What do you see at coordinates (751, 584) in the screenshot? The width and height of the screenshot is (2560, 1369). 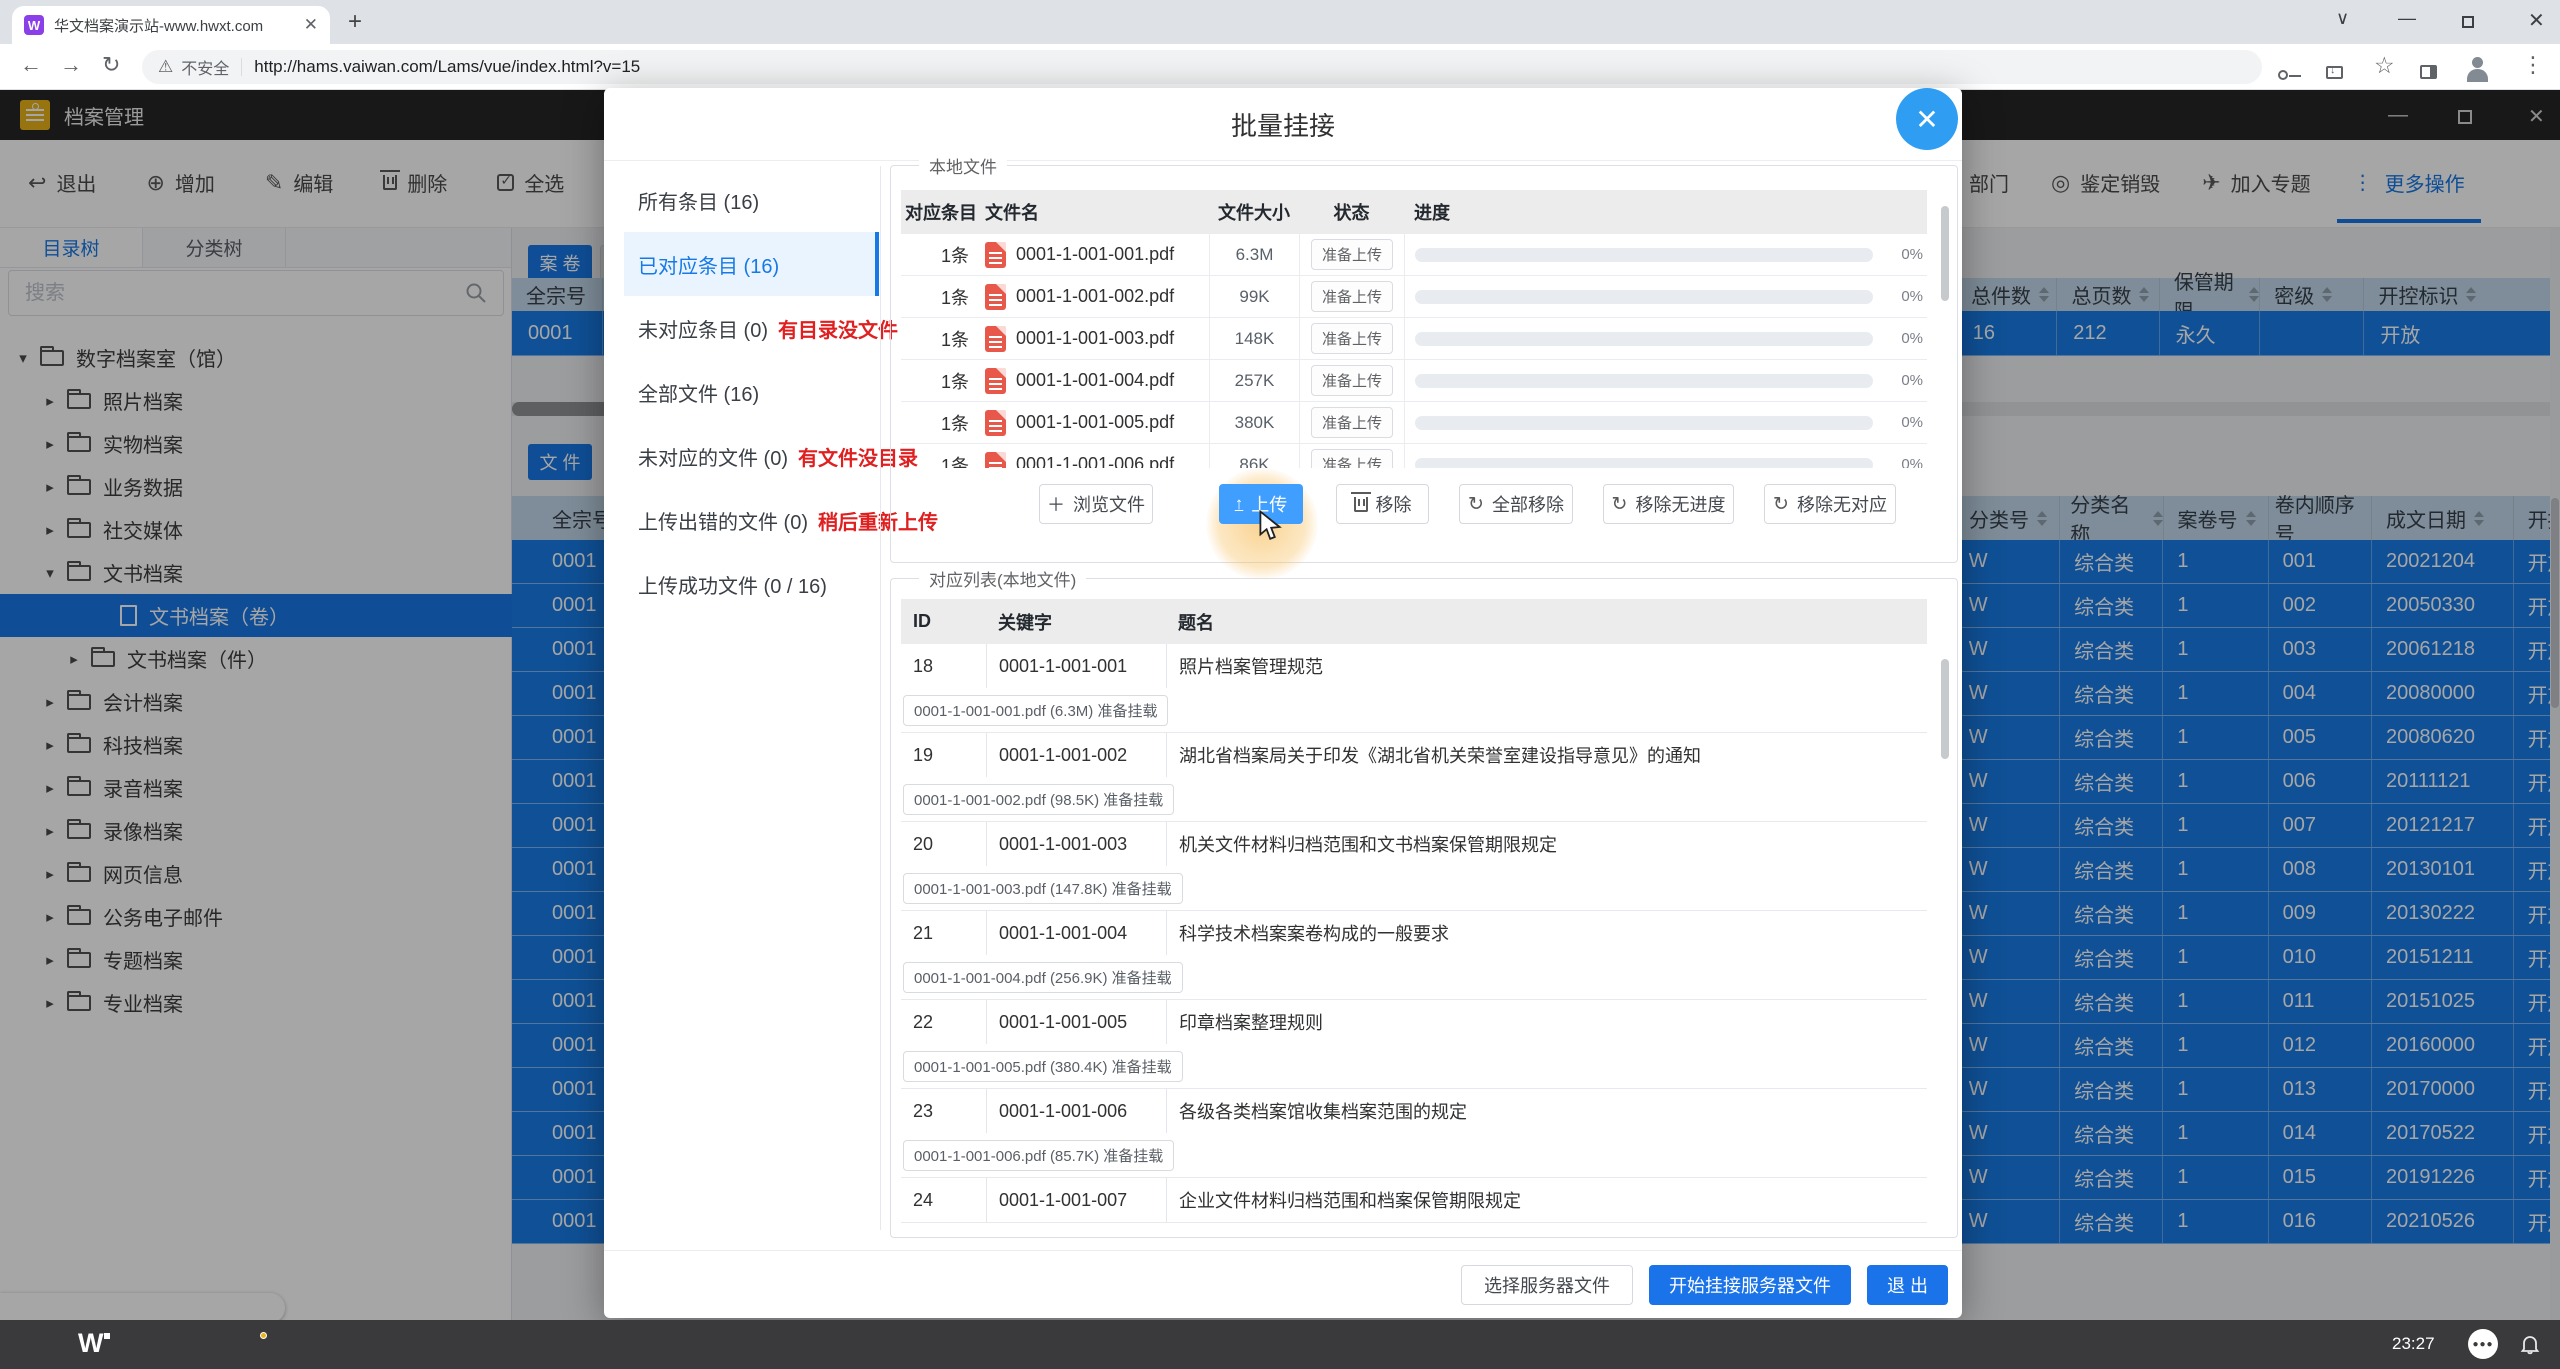 I see `modal-nav-item: 上传成功文件 (0 / 16)` at bounding box center [751, 584].